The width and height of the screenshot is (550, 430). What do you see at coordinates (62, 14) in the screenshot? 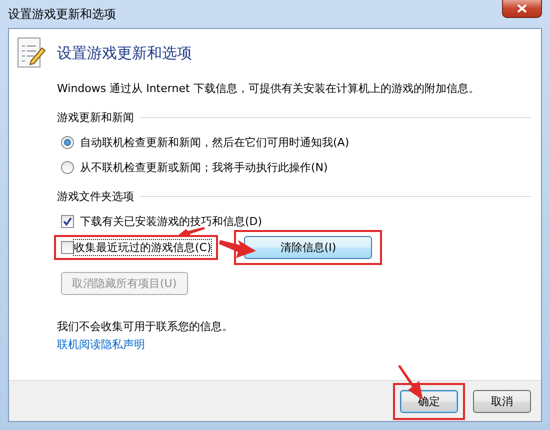
I see `window-title: 设置游戏更新和选项` at bounding box center [62, 14].